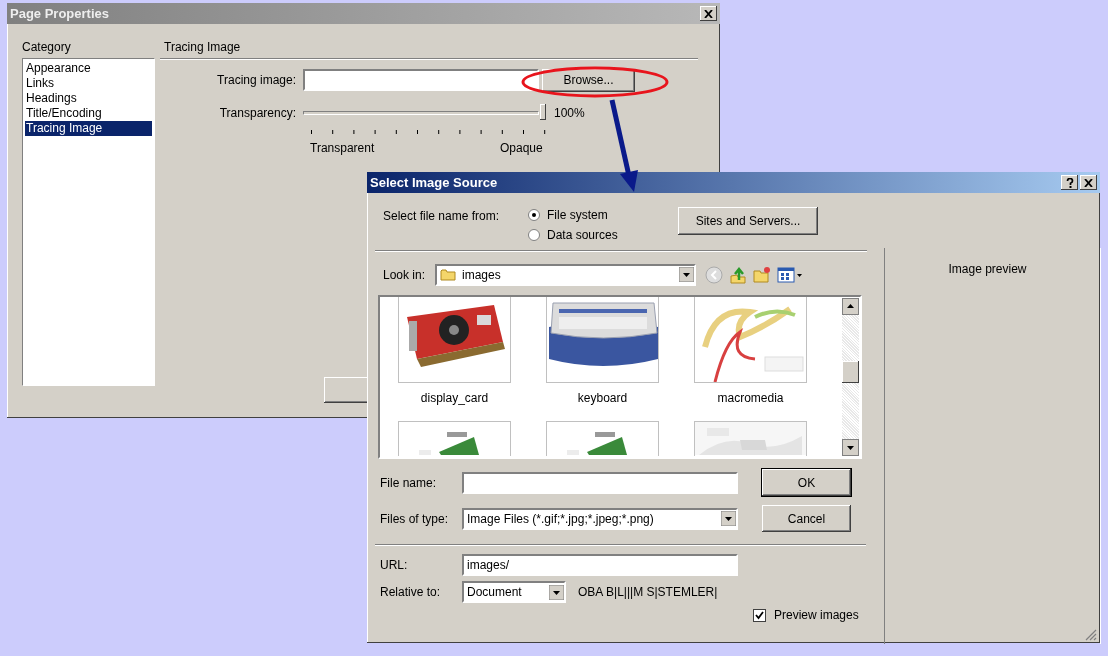 The width and height of the screenshot is (1108, 656). I want to click on scrollbar, so click(850, 377).